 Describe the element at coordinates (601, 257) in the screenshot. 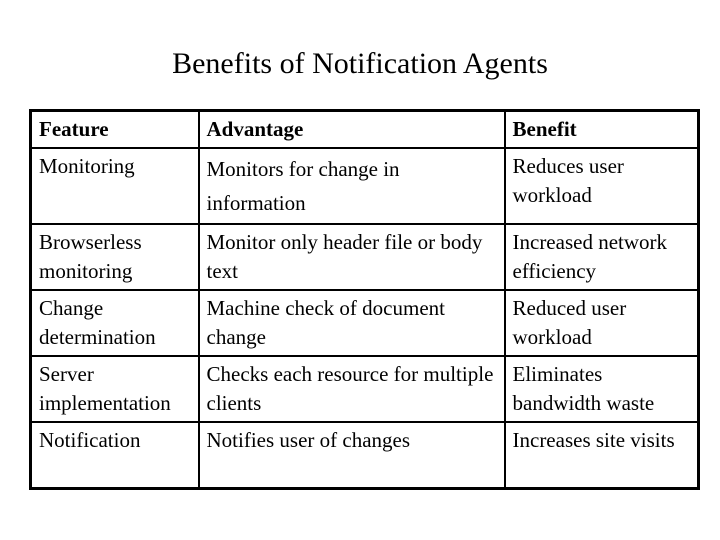

I see `benefit-cell: Increased network efficiency` at that location.